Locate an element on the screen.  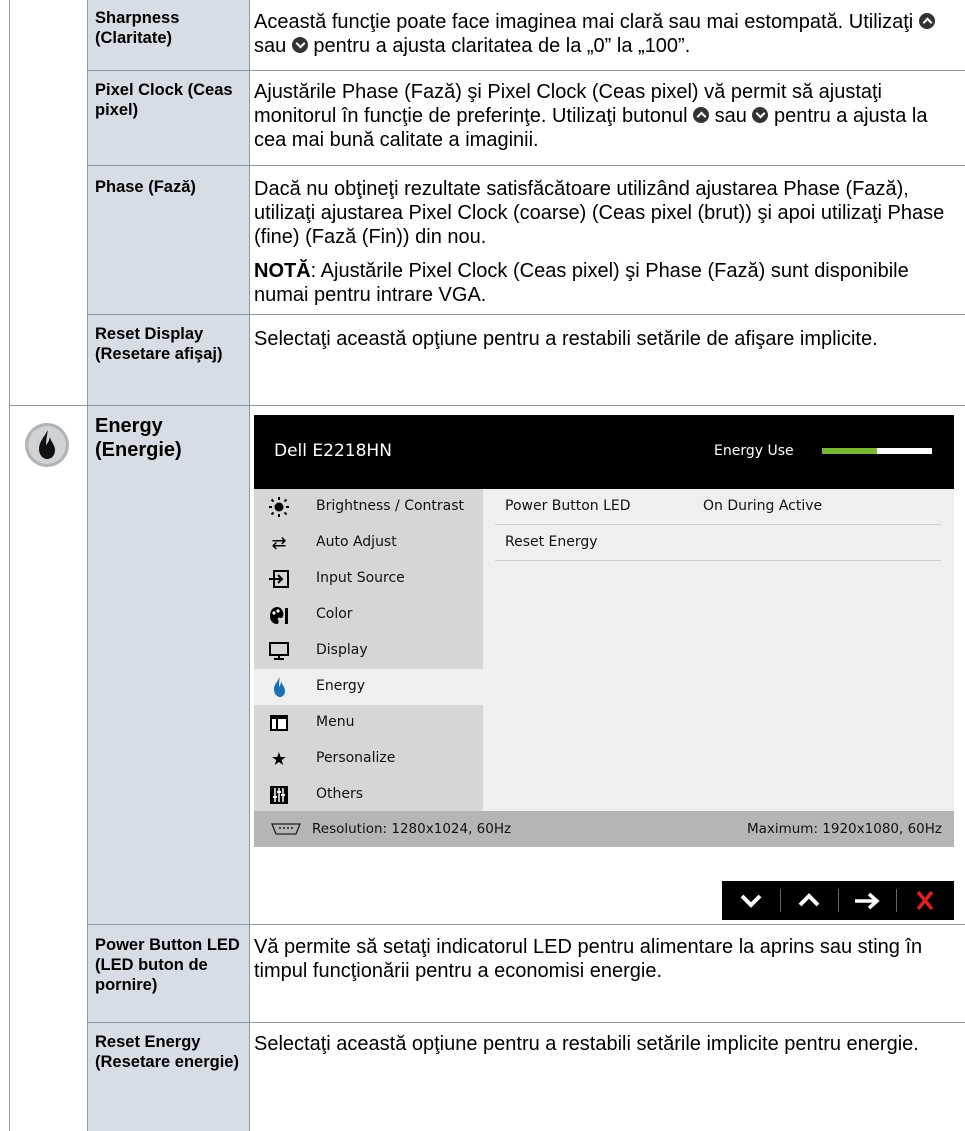
resolution-text: Resolution: 1280x1024, 60Hz is located at coordinates (412, 829).